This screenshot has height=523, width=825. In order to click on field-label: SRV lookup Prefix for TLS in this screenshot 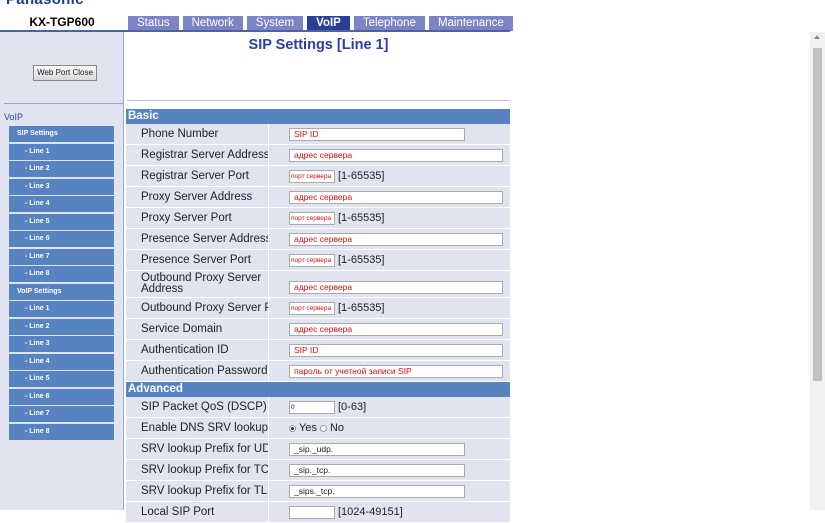, I will do `click(197, 491)`.